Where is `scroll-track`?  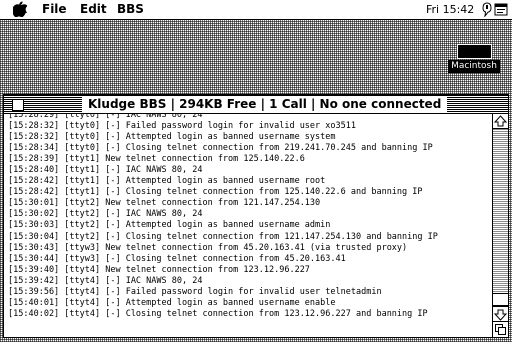
scroll-track is located at coordinates (500, 217).